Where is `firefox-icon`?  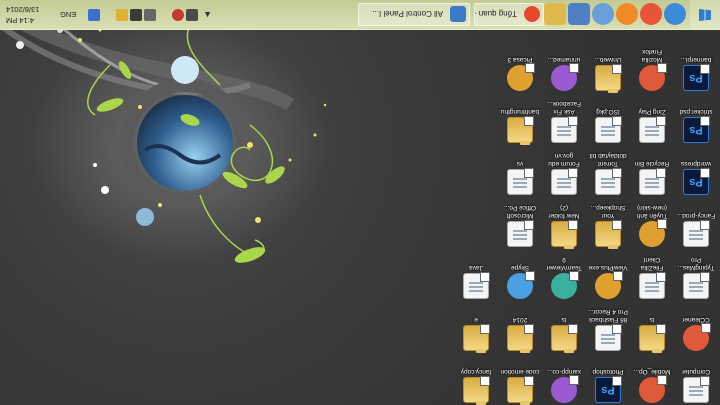
firefox-icon is located at coordinates (627, 14).